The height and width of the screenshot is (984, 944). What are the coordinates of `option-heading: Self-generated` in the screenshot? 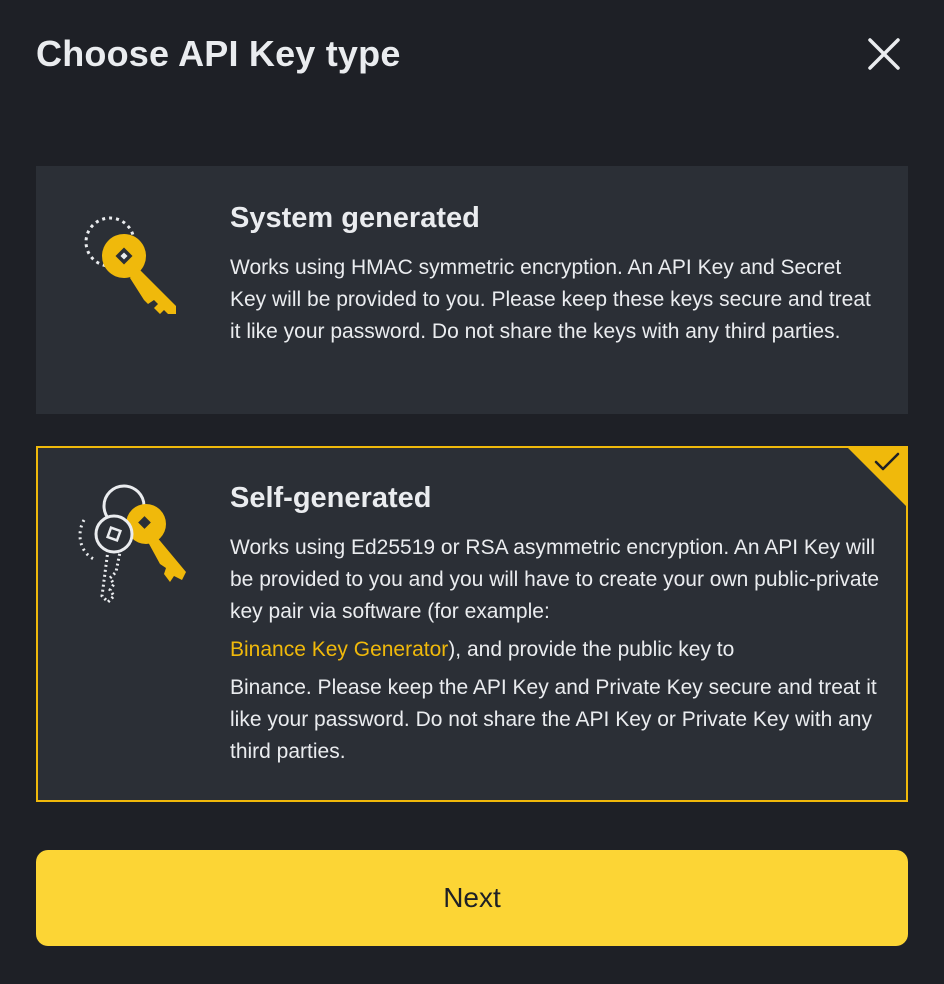 It's located at (331, 498).